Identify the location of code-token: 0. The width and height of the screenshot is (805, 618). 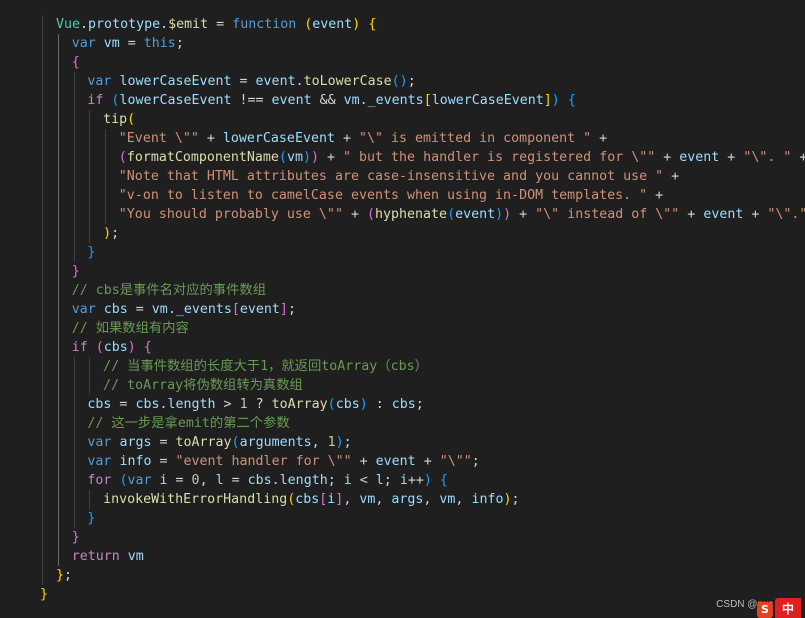
(195, 480).